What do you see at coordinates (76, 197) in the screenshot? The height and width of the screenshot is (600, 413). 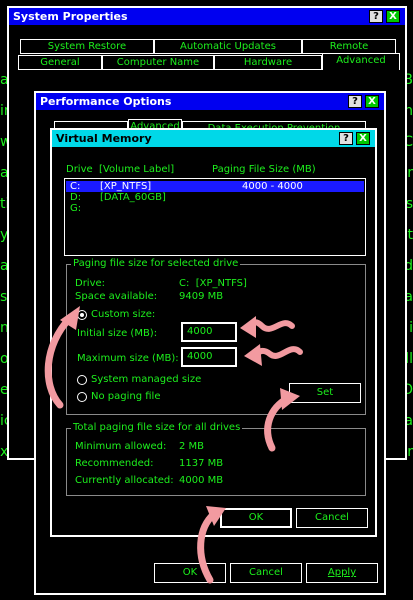 I see `drive-letter: D:` at bounding box center [76, 197].